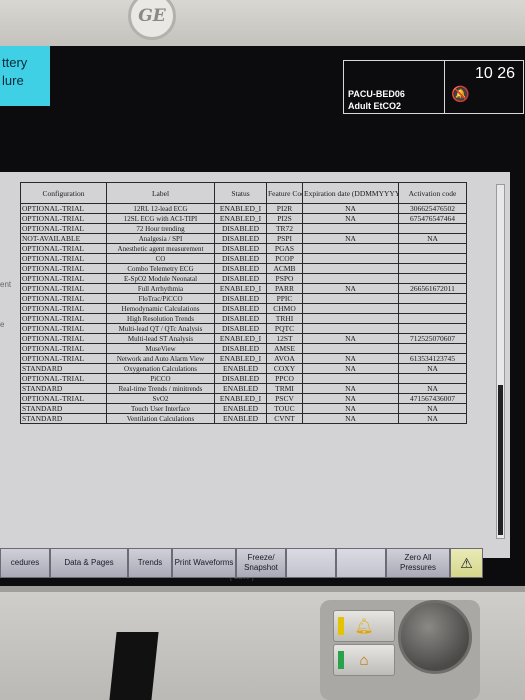 Image resolution: width=525 pixels, height=700 pixels. Describe the element at coordinates (243, 378) in the screenshot. I see `table-row: OPTIONAL-TRIAL PiCCO DISABLED PPCO` at that location.